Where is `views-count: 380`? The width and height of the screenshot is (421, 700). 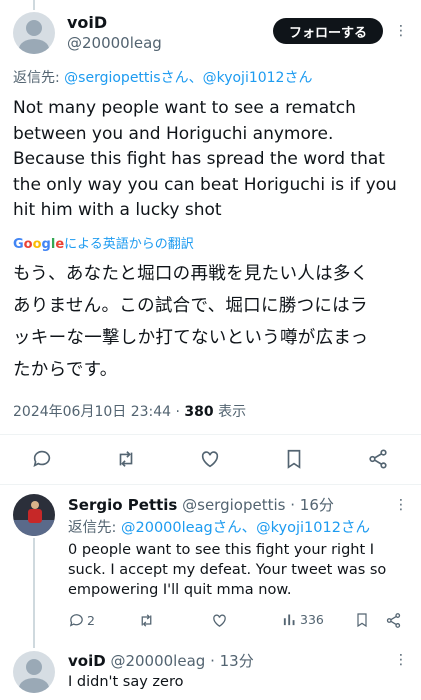
views-count: 380 is located at coordinates (199, 412).